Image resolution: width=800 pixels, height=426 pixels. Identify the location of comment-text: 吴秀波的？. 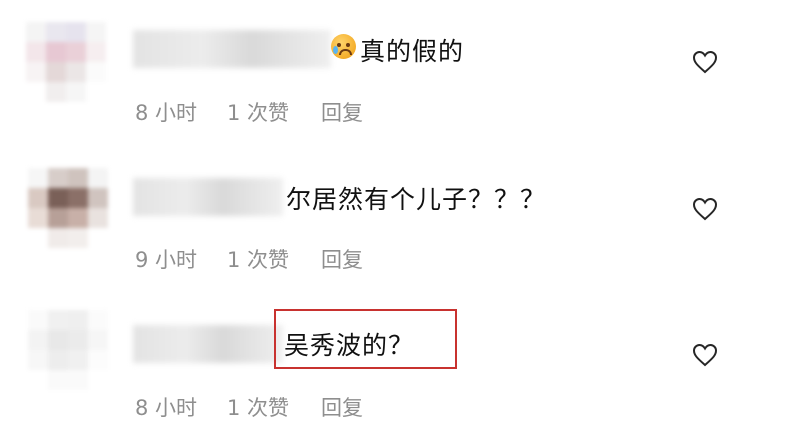
(349, 345).